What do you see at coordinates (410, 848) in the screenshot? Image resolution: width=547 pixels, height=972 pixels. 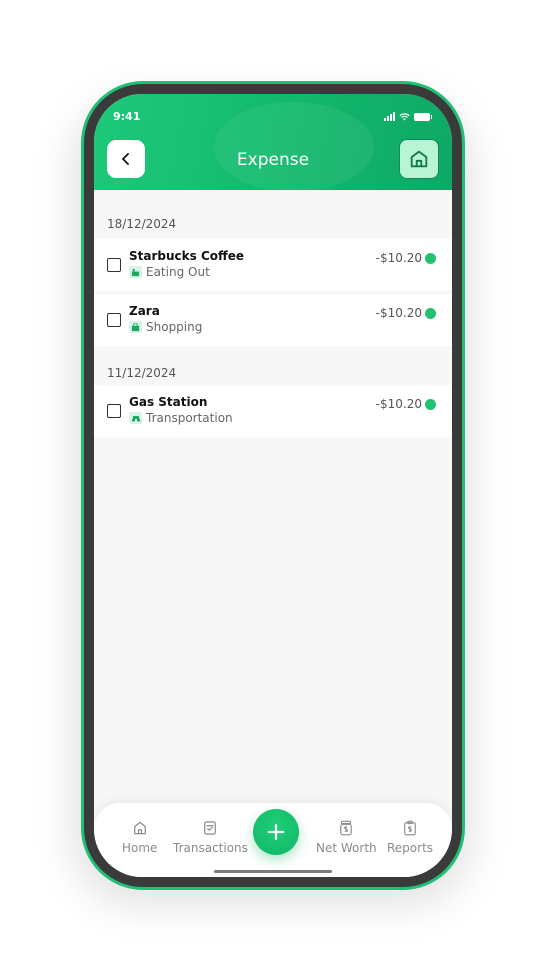 I see `tab-label: Reports` at bounding box center [410, 848].